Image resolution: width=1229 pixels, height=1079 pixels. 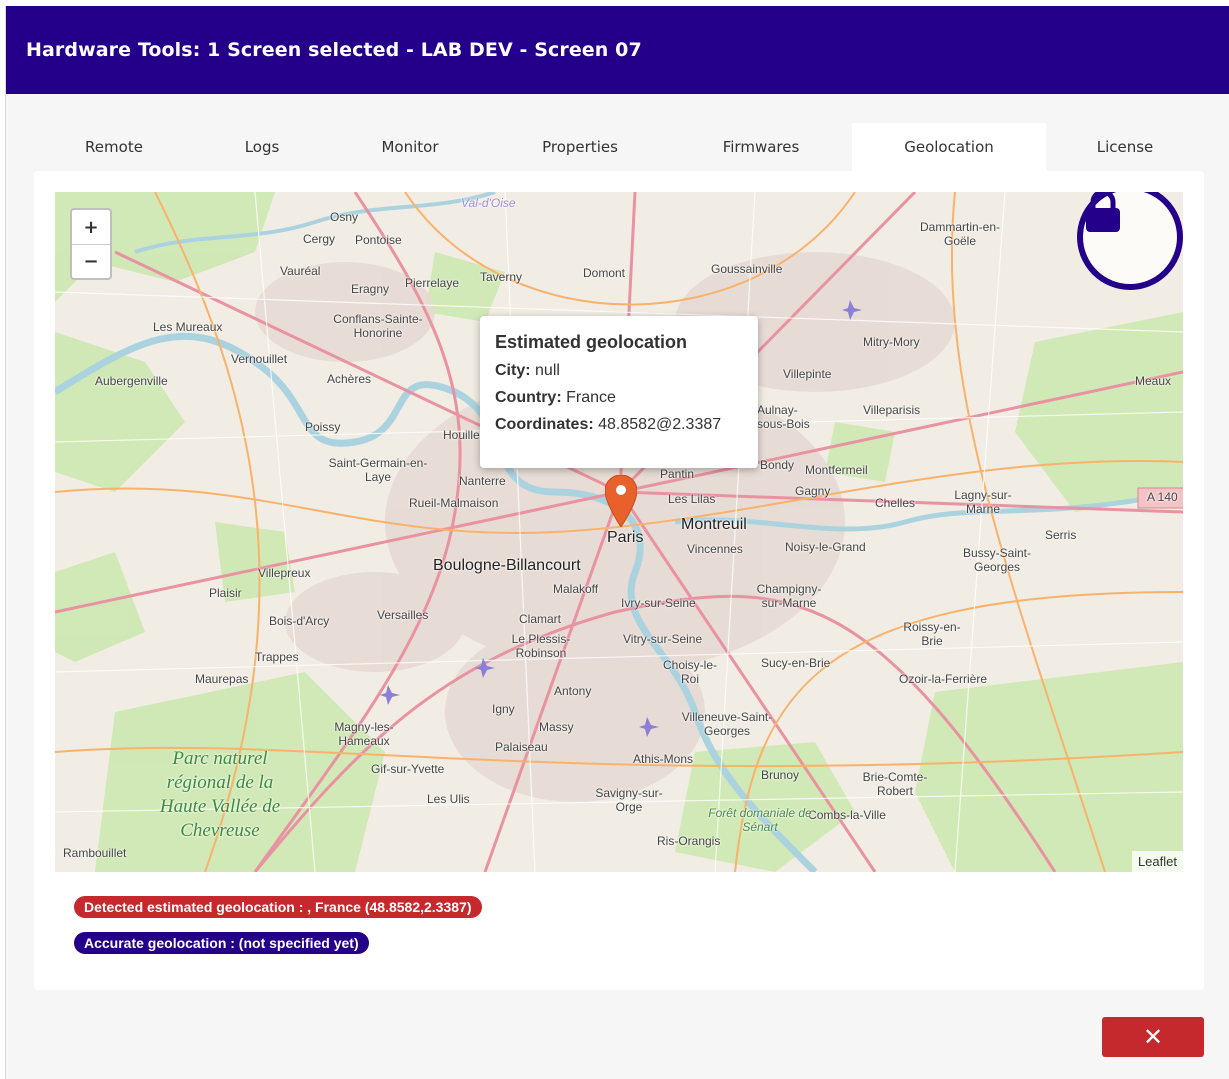 What do you see at coordinates (323, 427) in the screenshot?
I see `map-label-poissy: Poissy` at bounding box center [323, 427].